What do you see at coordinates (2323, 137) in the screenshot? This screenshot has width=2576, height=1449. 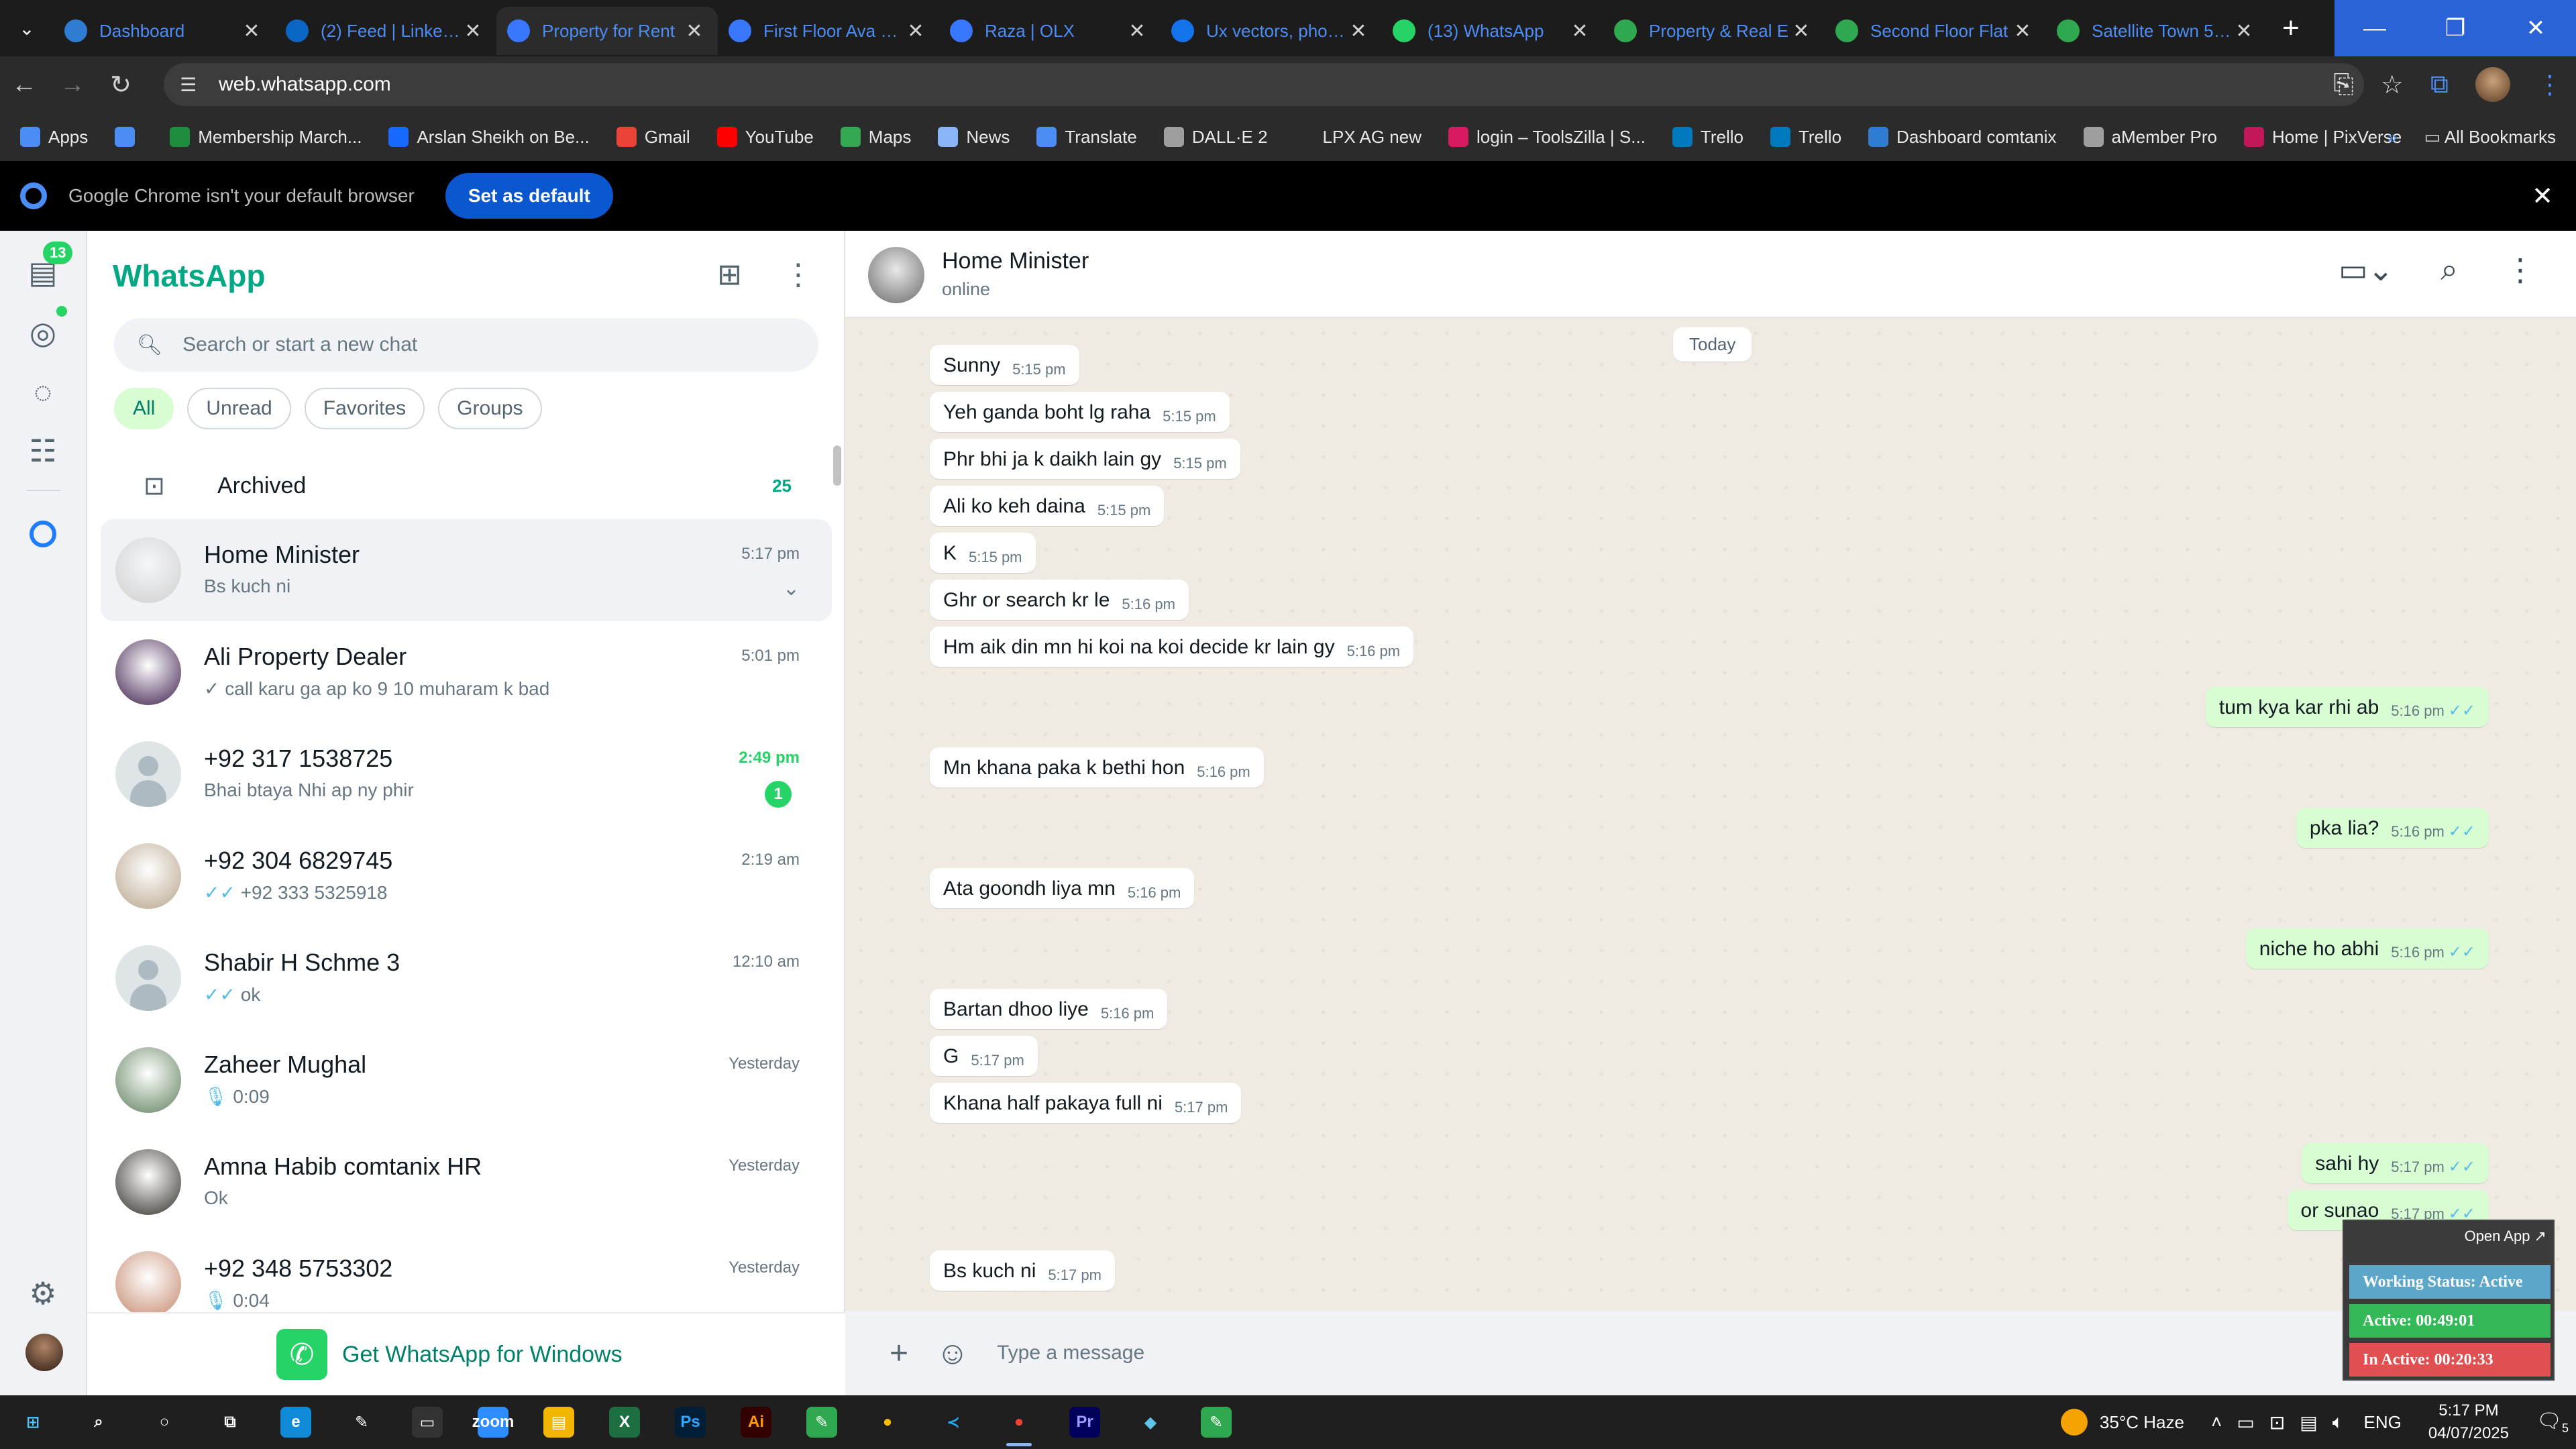 I see `bookmark-item: Home | PixVerse` at bounding box center [2323, 137].